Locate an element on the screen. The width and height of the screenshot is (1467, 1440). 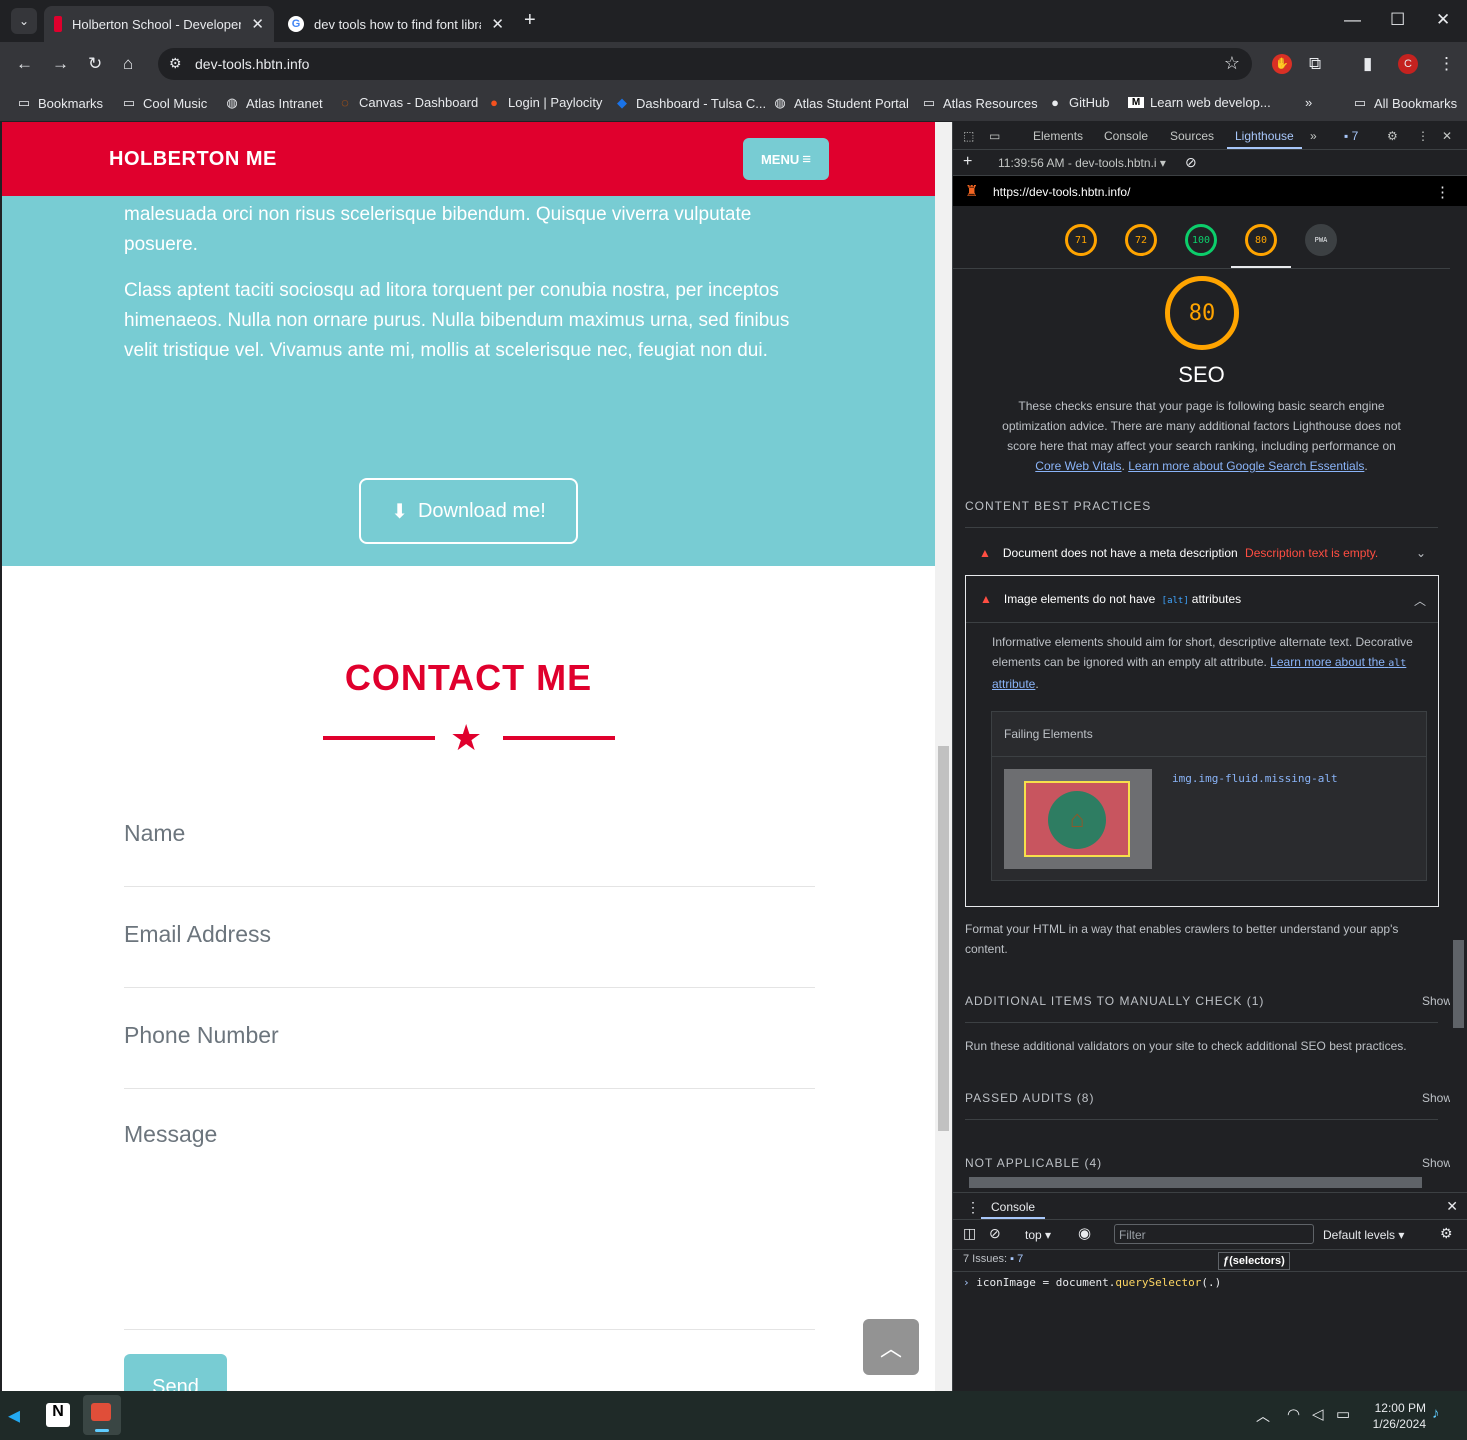
name-field: Name is located at coordinates (469, 853).